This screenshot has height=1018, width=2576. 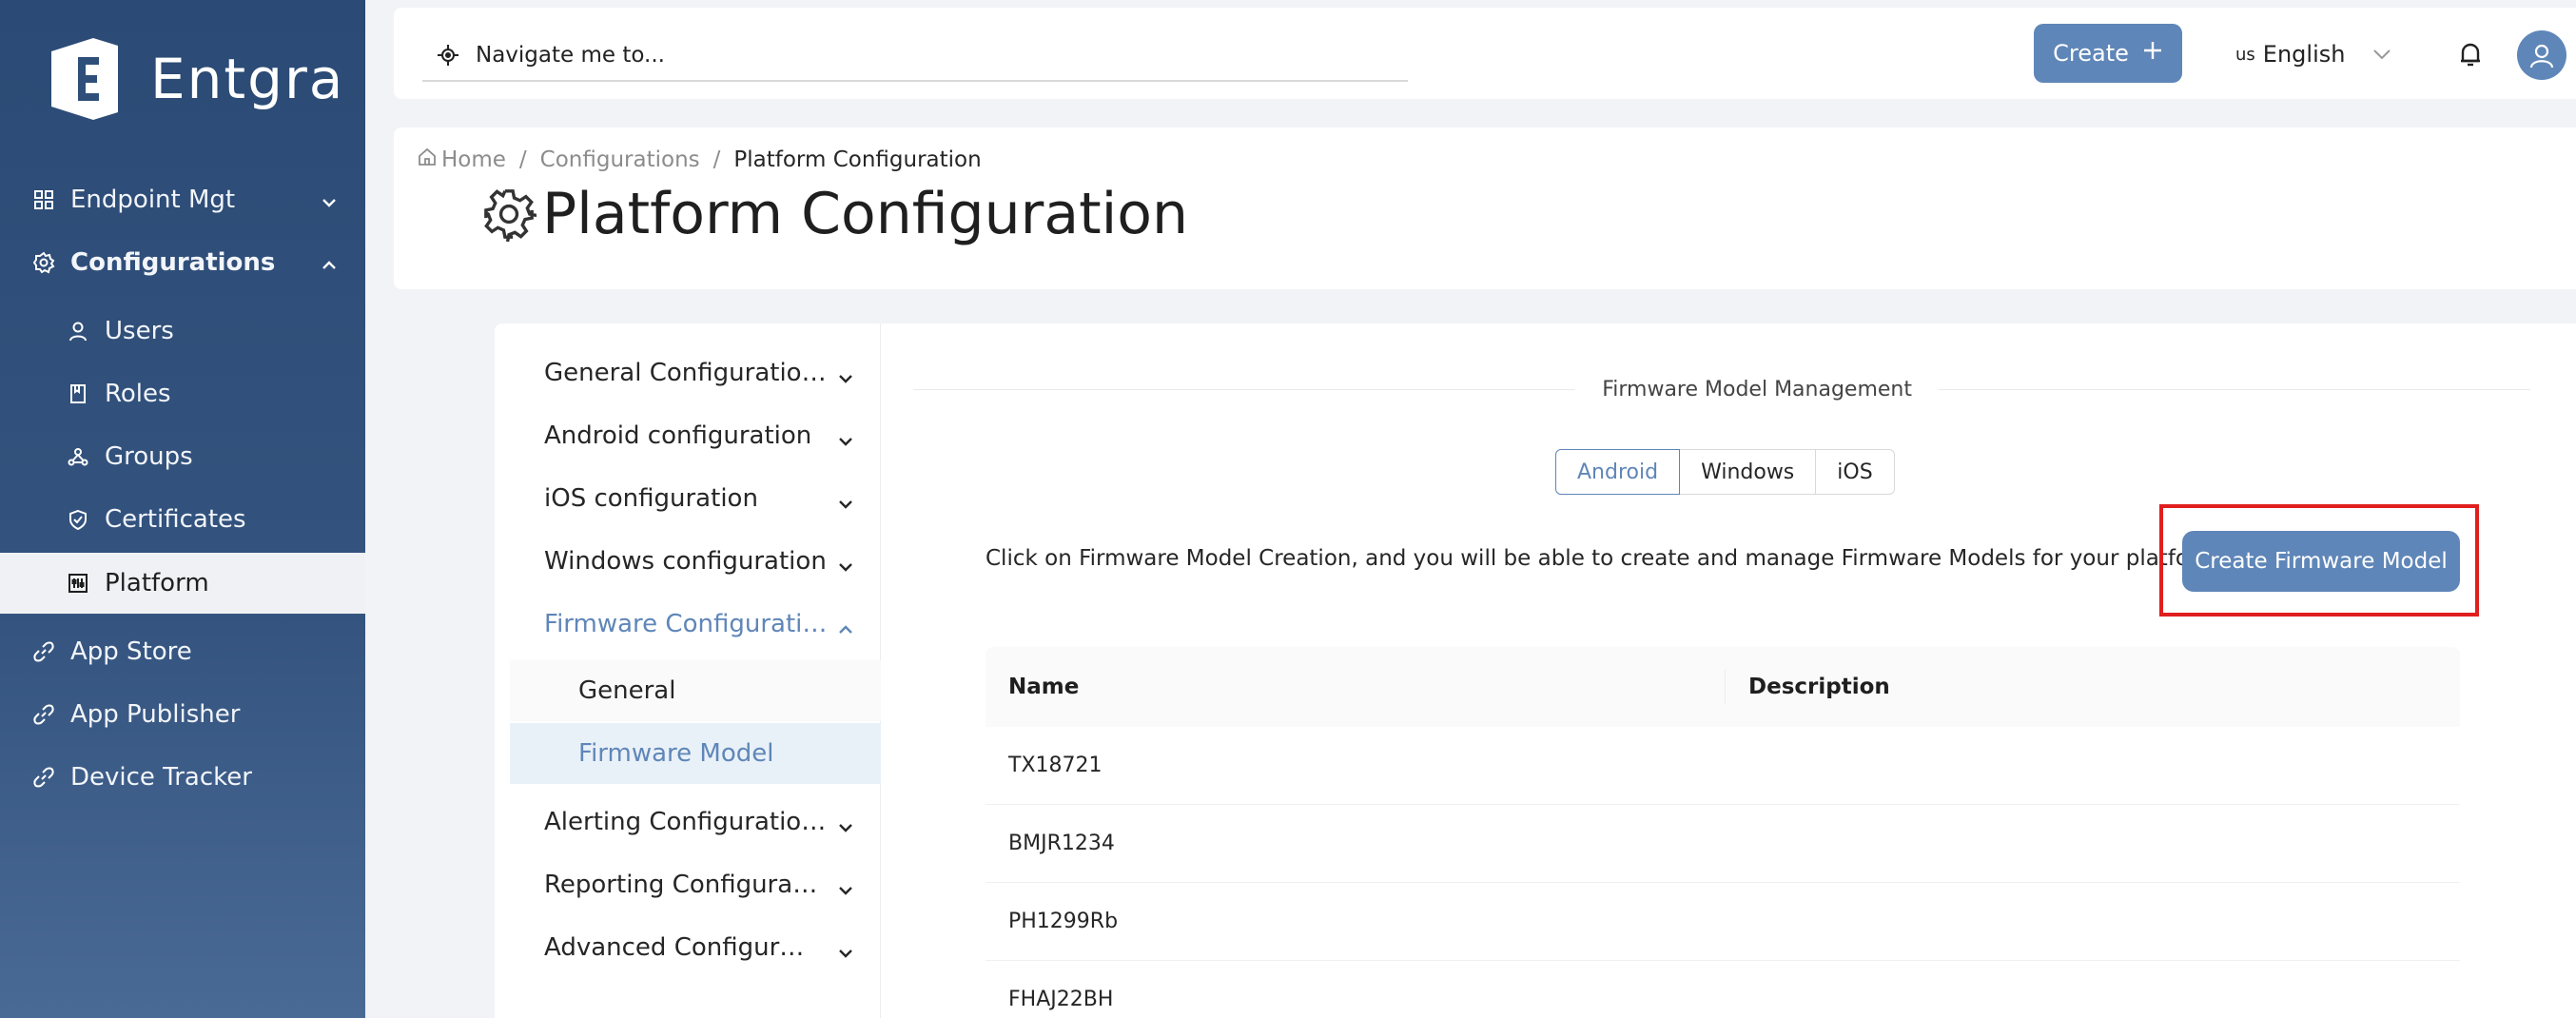 What do you see at coordinates (140, 331) in the screenshot?
I see `sidebar-item-label: Users` at bounding box center [140, 331].